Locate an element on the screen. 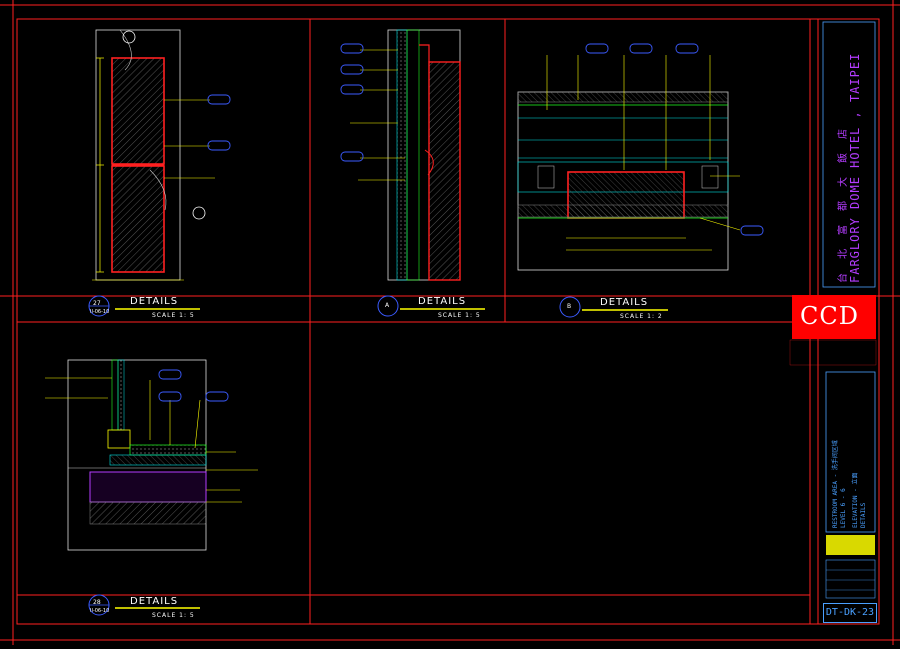  detail-b-drawing is located at coordinates (640, 157).